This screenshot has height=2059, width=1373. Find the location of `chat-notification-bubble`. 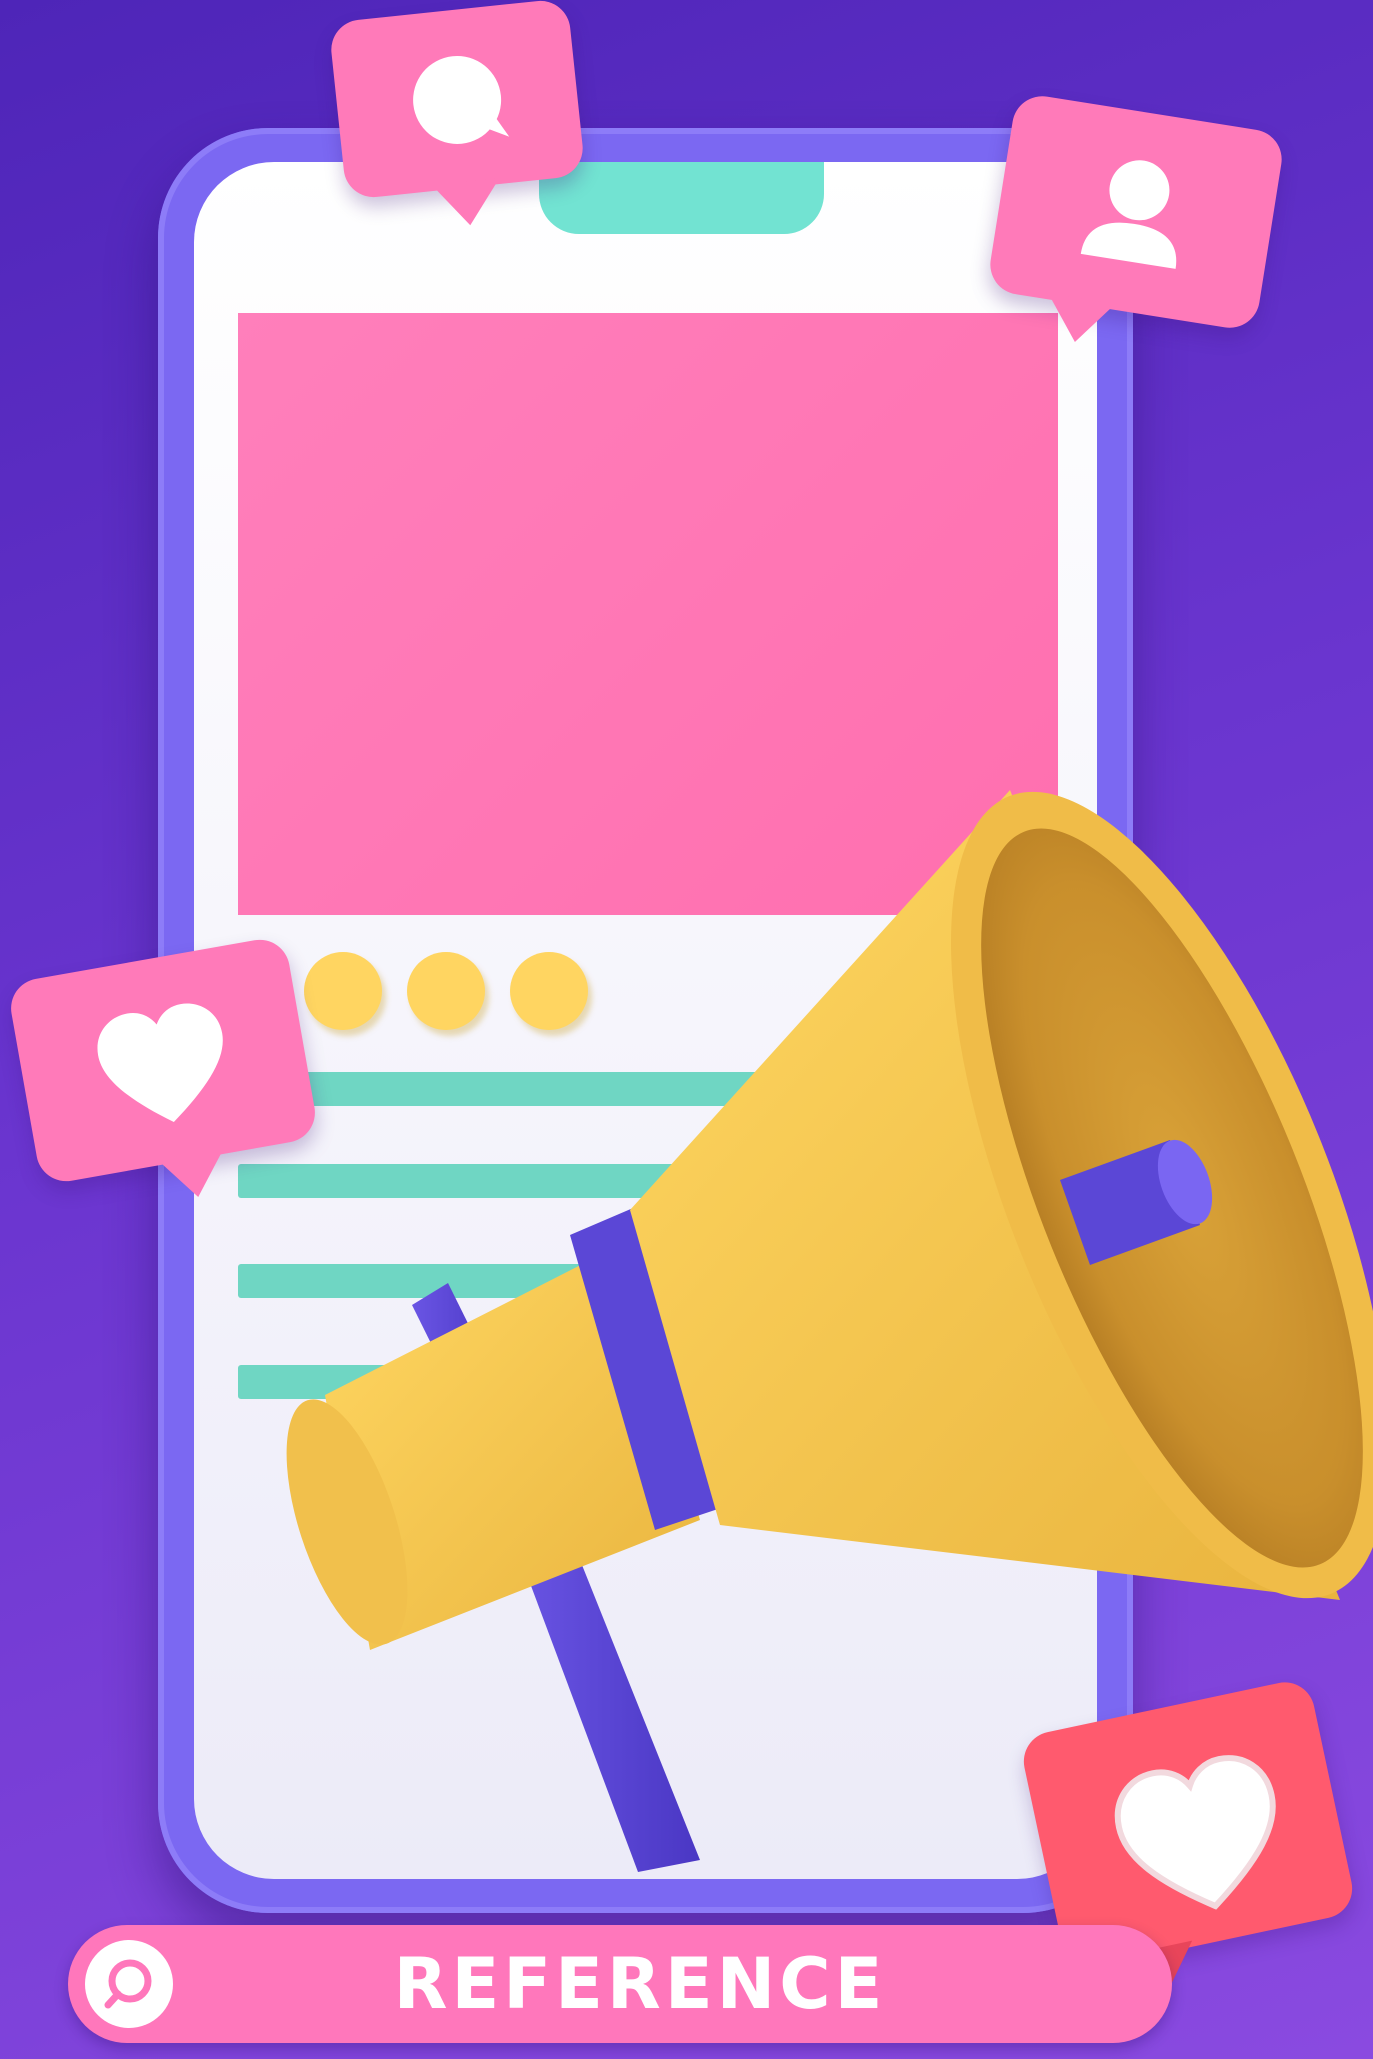

chat-notification-bubble is located at coordinates (457, 114).